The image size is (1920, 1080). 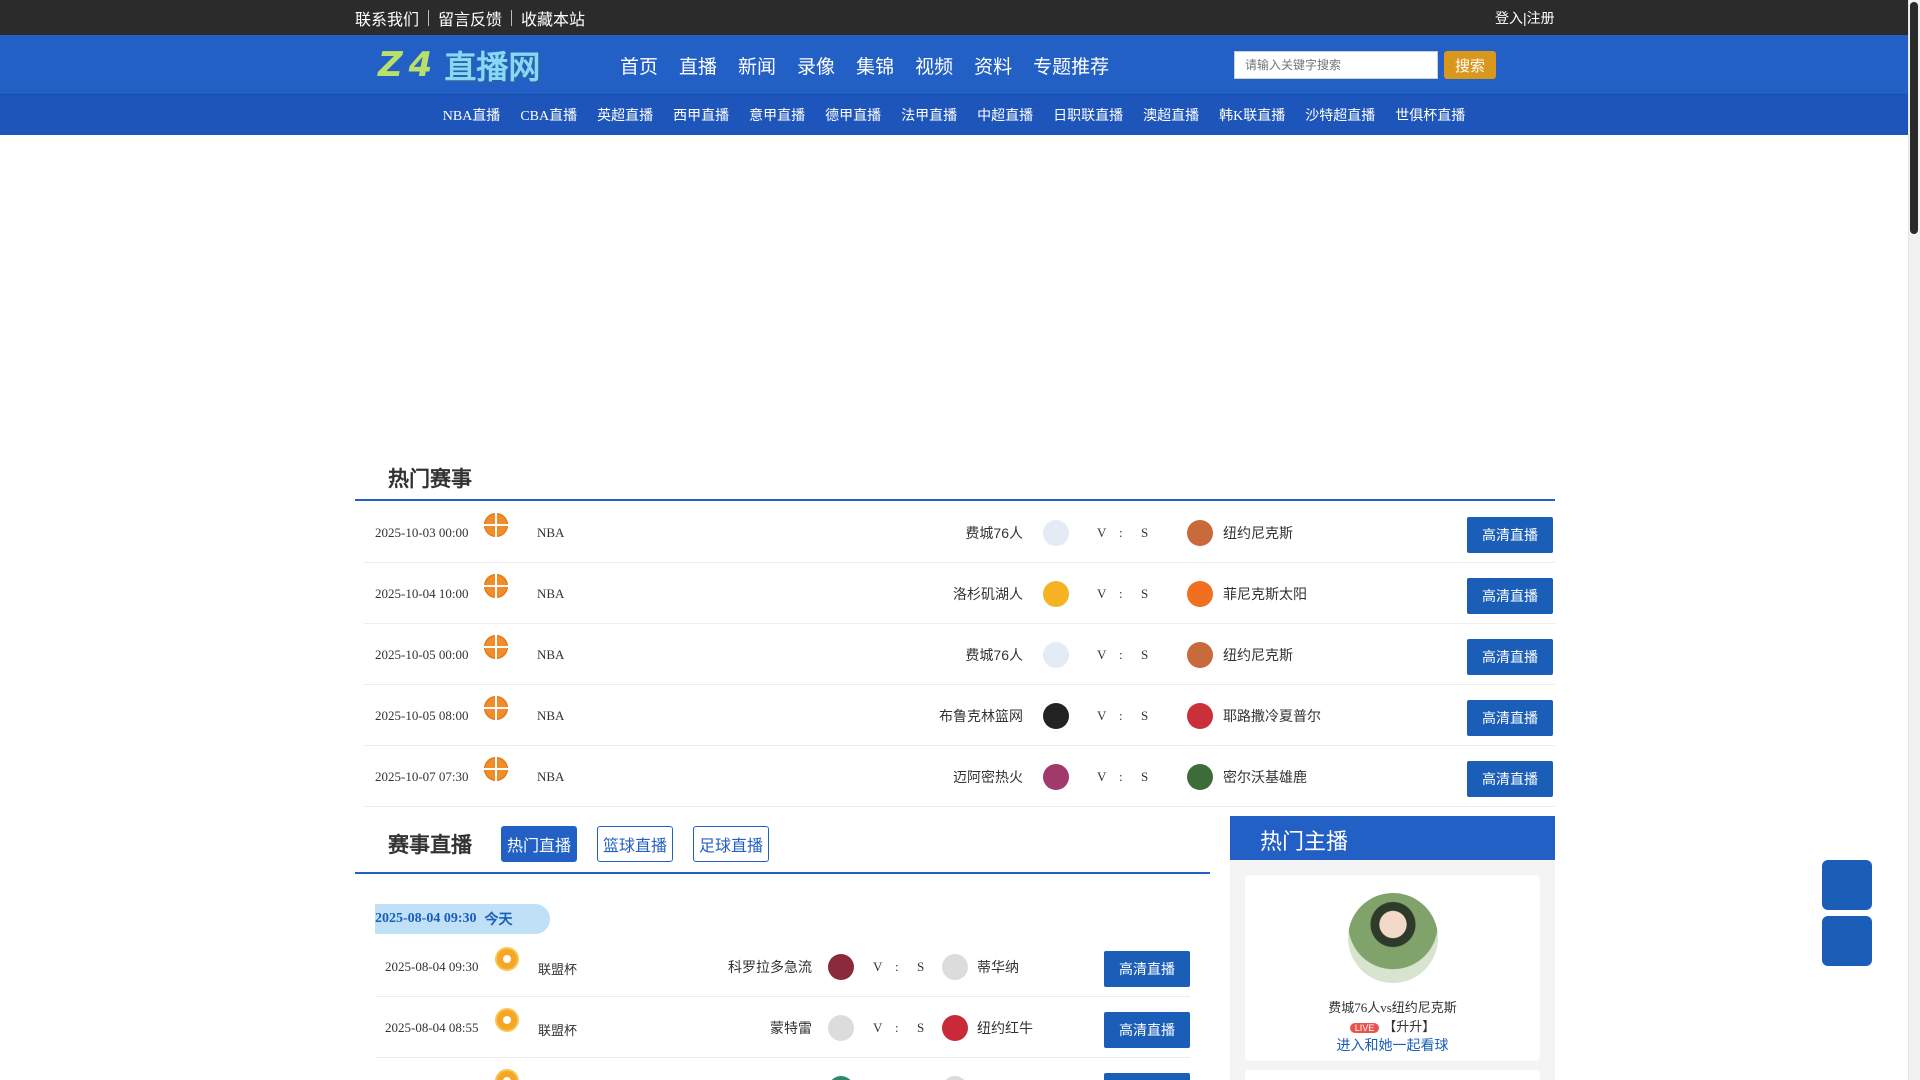 What do you see at coordinates (875, 65) in the screenshot?
I see `nav-highlights: 集锦` at bounding box center [875, 65].